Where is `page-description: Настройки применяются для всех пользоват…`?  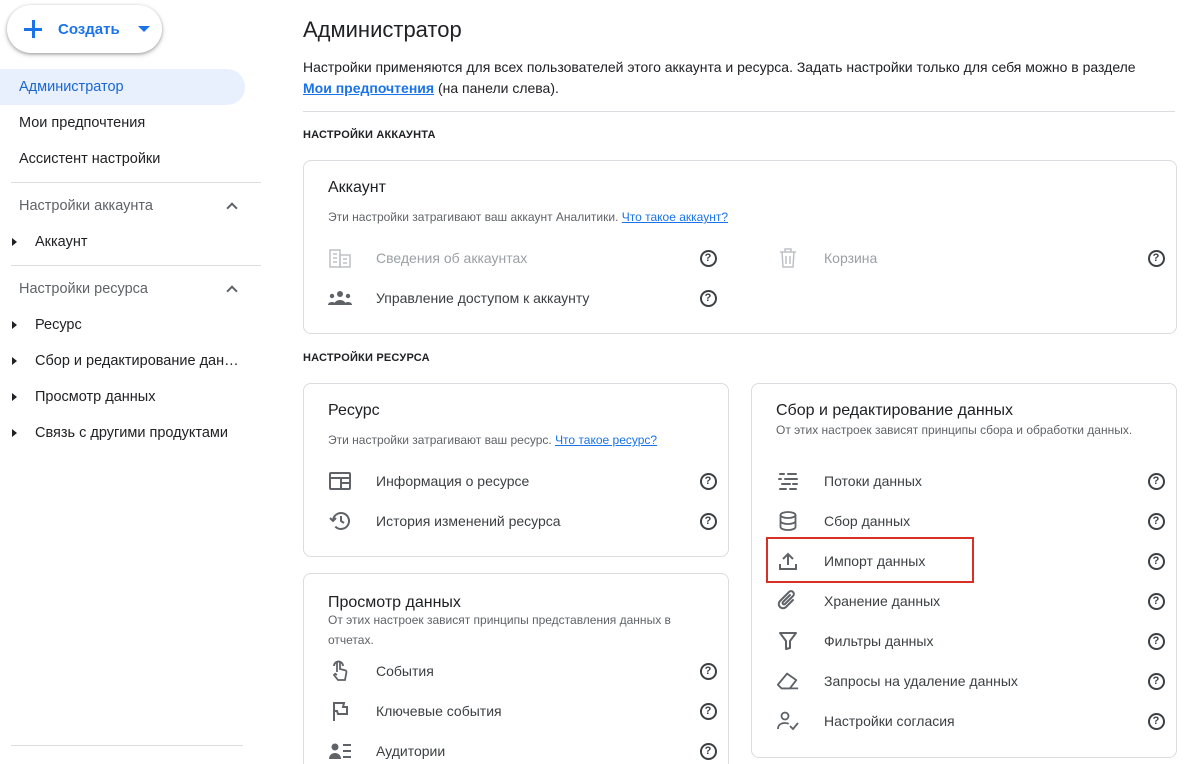 page-description: Настройки применяются для всех пользоват… is located at coordinates (733, 78).